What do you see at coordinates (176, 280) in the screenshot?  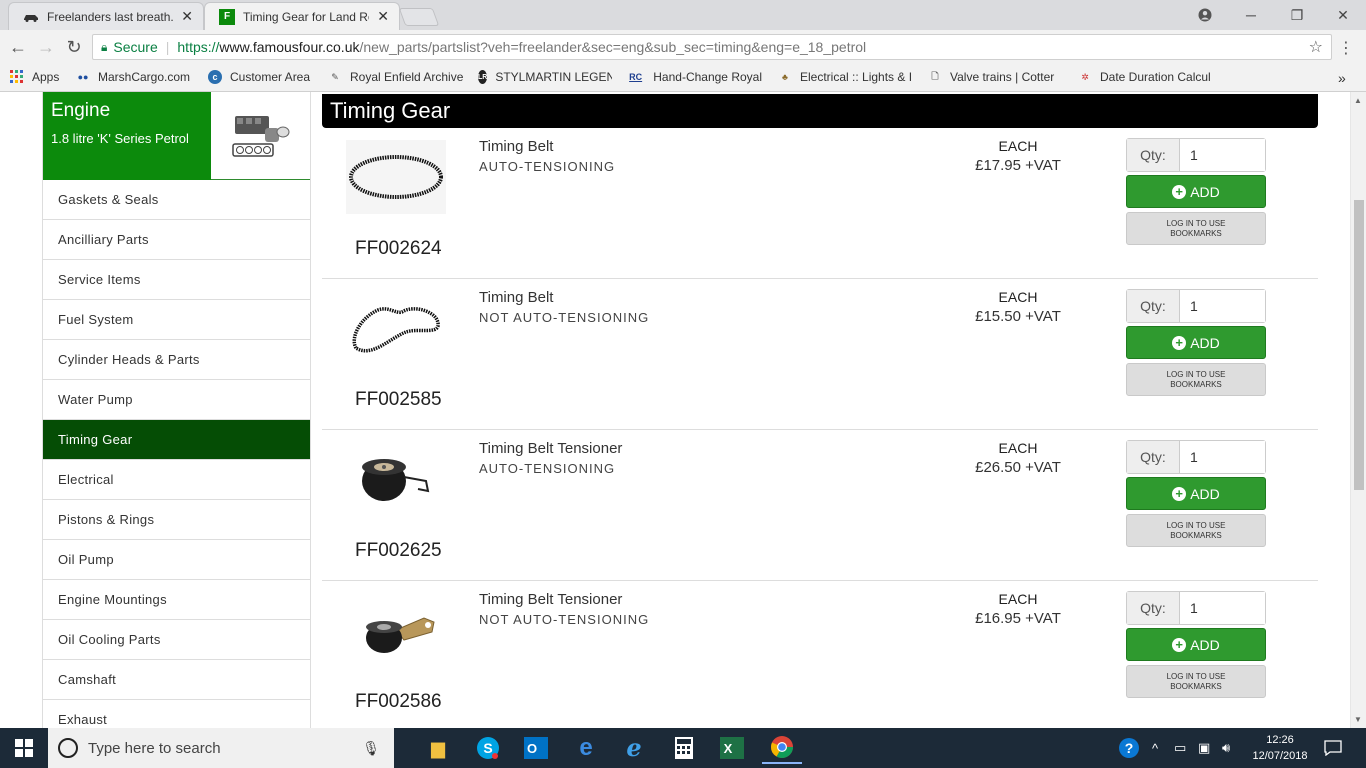 I see `sidebar-item-service-items: Service Items` at bounding box center [176, 280].